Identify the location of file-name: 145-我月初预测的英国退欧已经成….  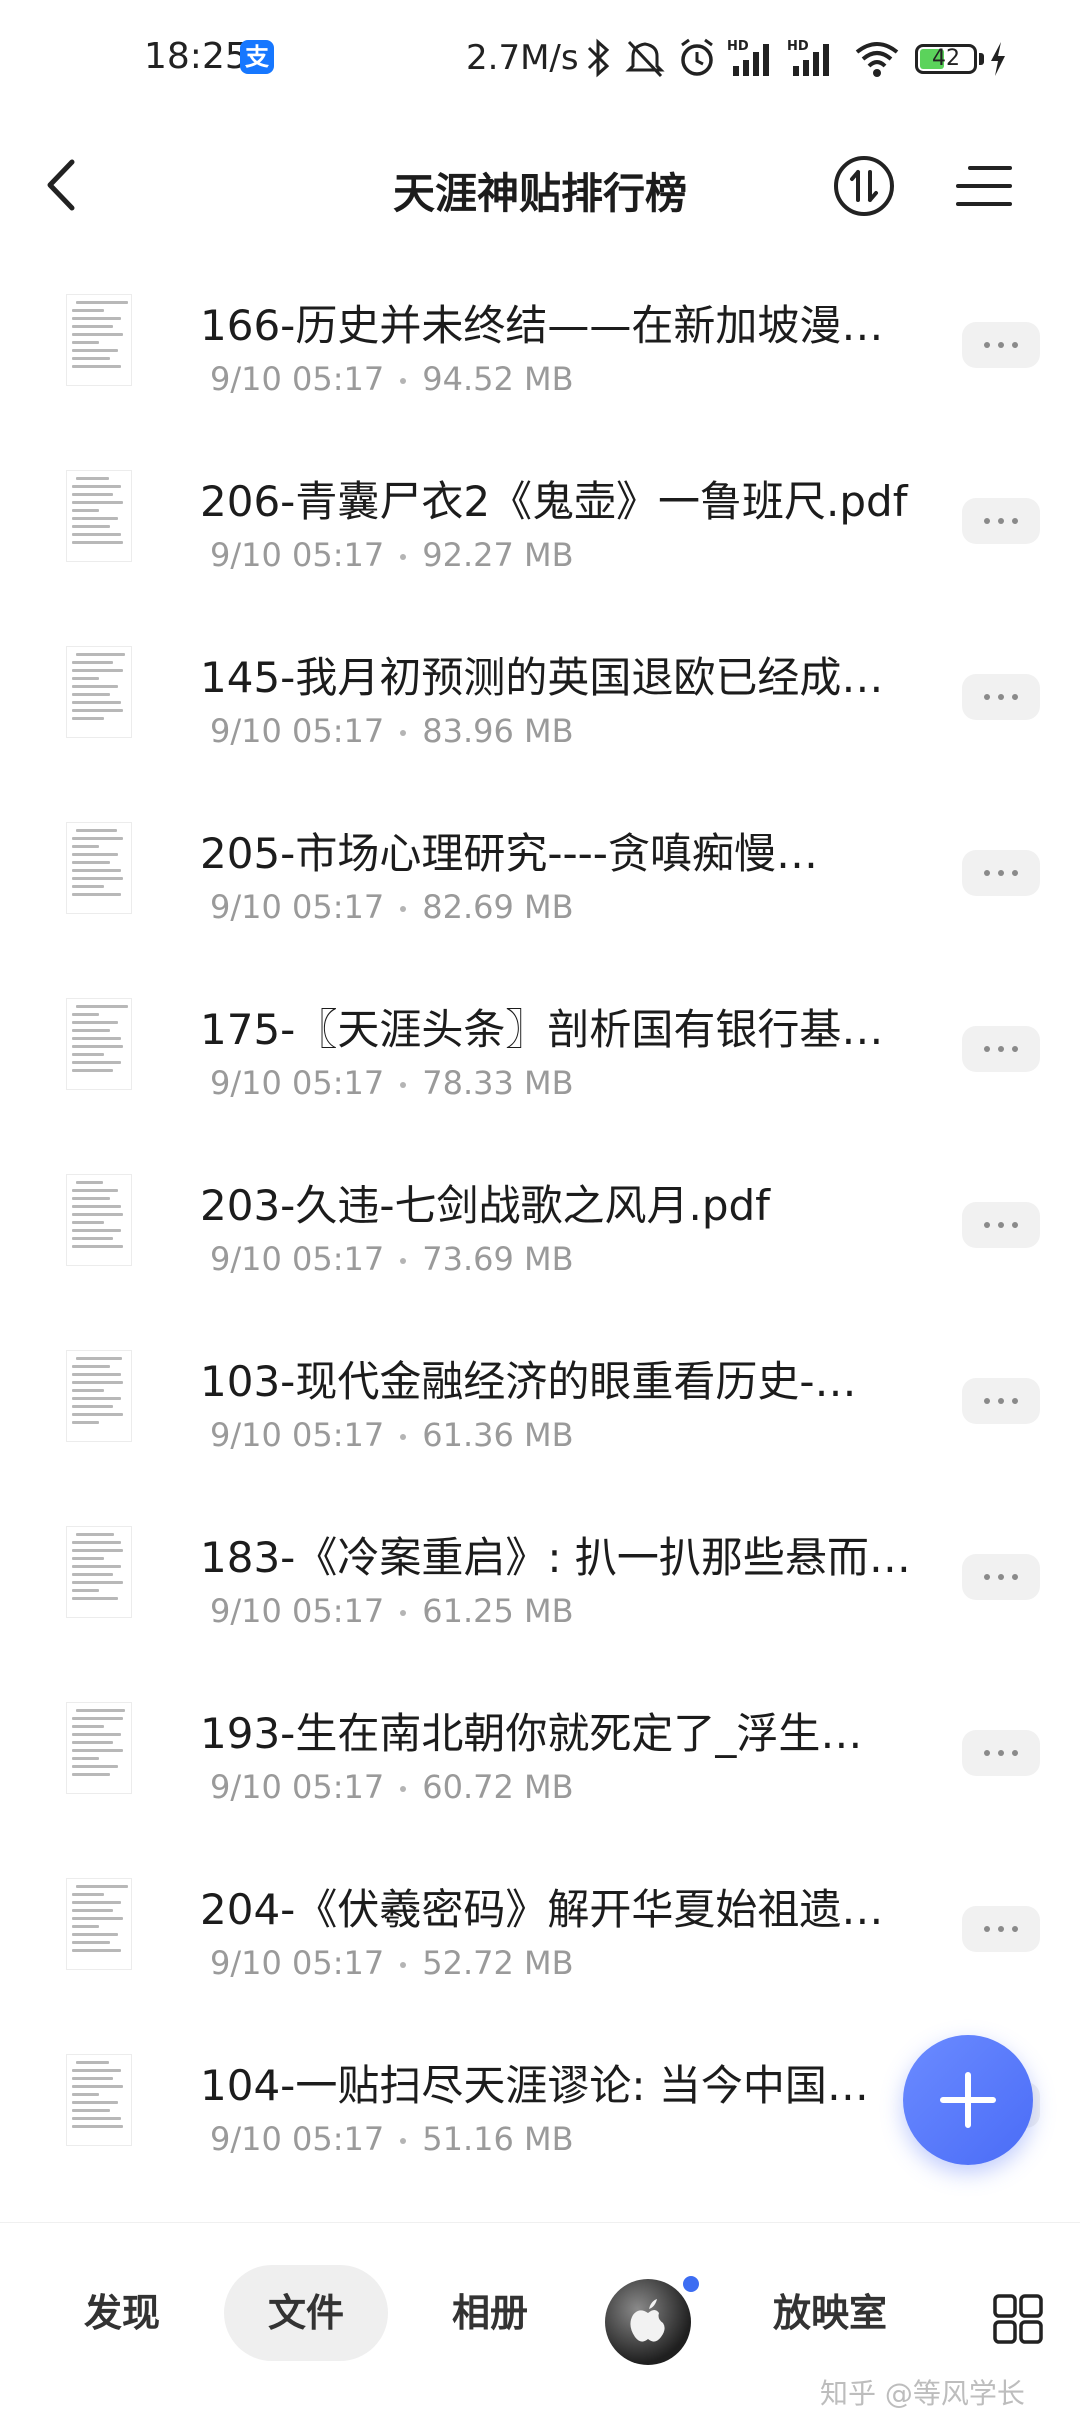
(542, 677).